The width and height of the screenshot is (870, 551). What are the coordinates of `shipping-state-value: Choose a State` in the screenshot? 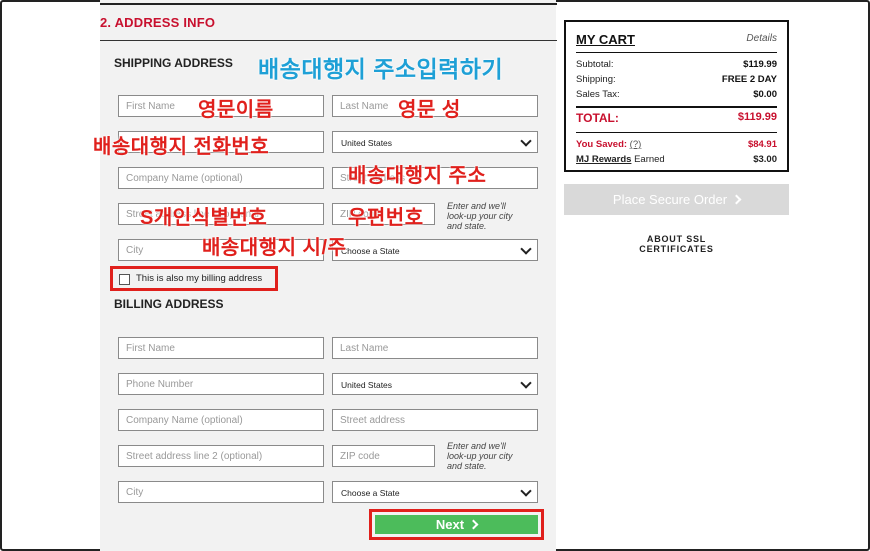 It's located at (370, 251).